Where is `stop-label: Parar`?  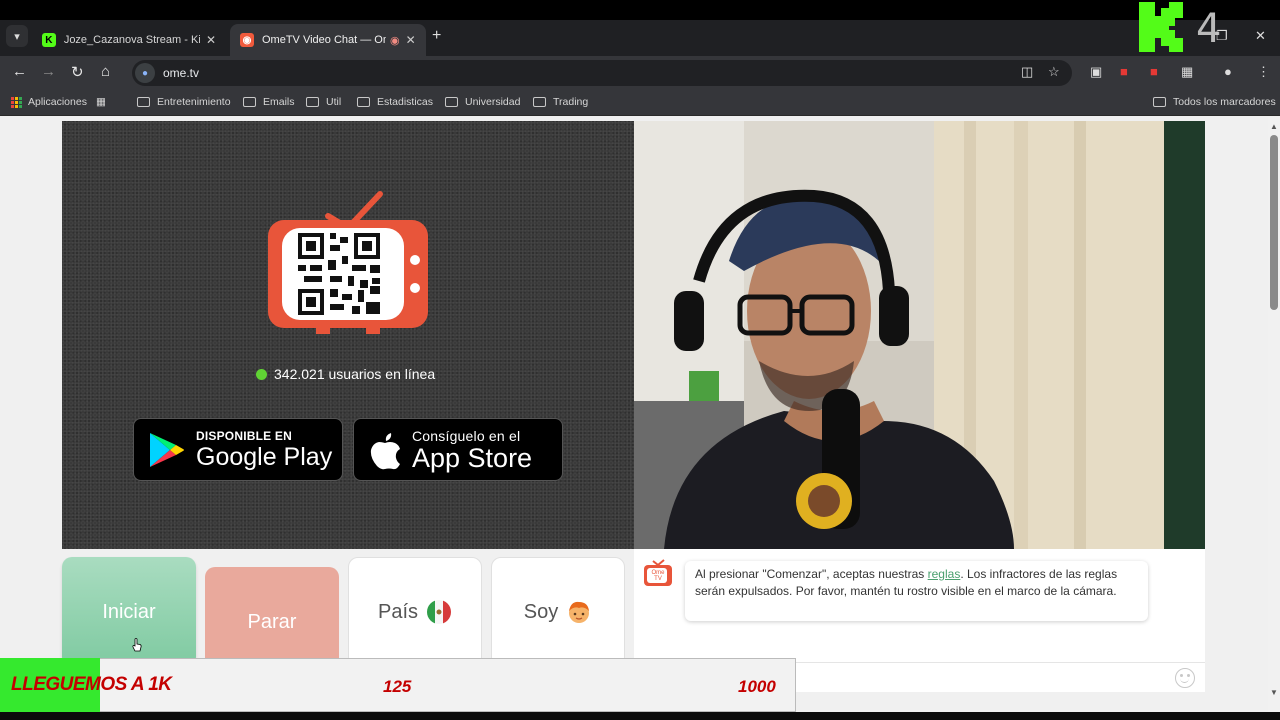
stop-label: Parar is located at coordinates (272, 621).